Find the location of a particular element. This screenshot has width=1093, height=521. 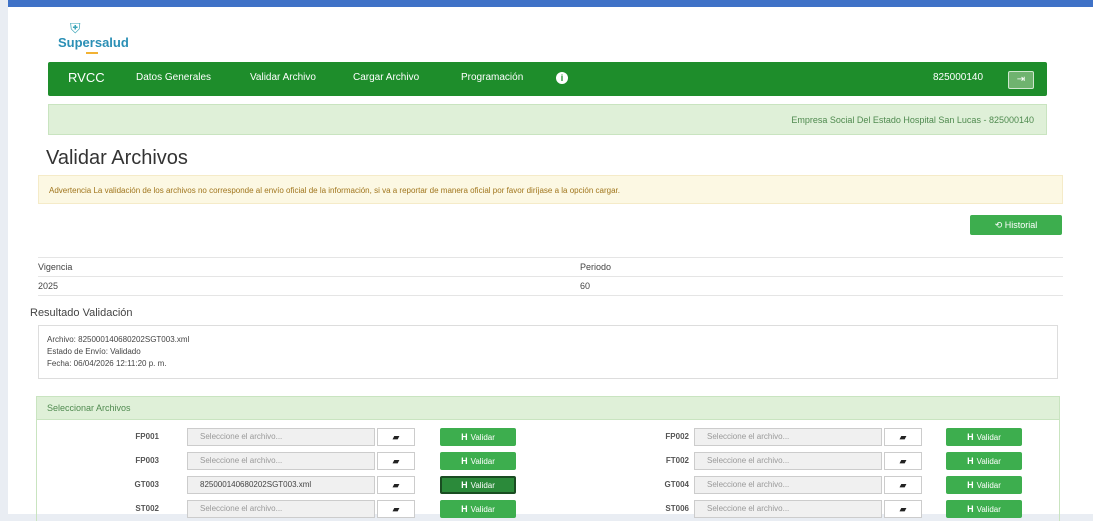

result-fecha: Fecha: 06/04/2026 12:11:20 p. m. is located at coordinates (107, 363).